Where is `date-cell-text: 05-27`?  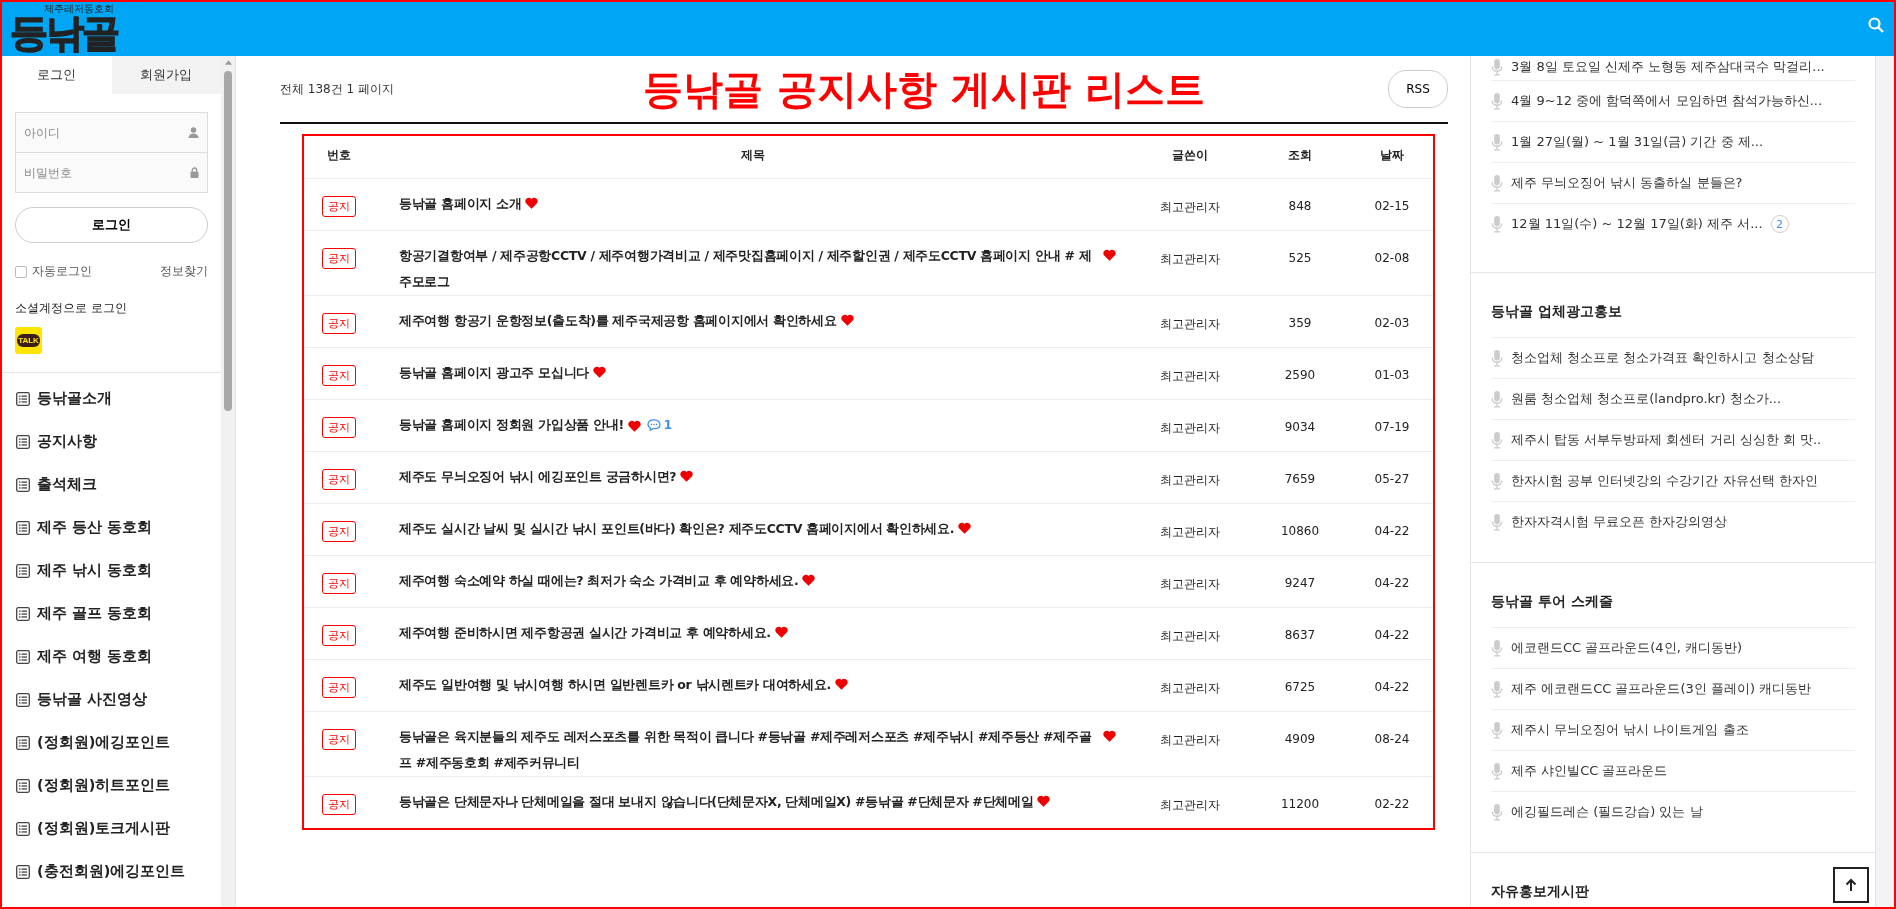 date-cell-text: 05-27 is located at coordinates (1392, 479).